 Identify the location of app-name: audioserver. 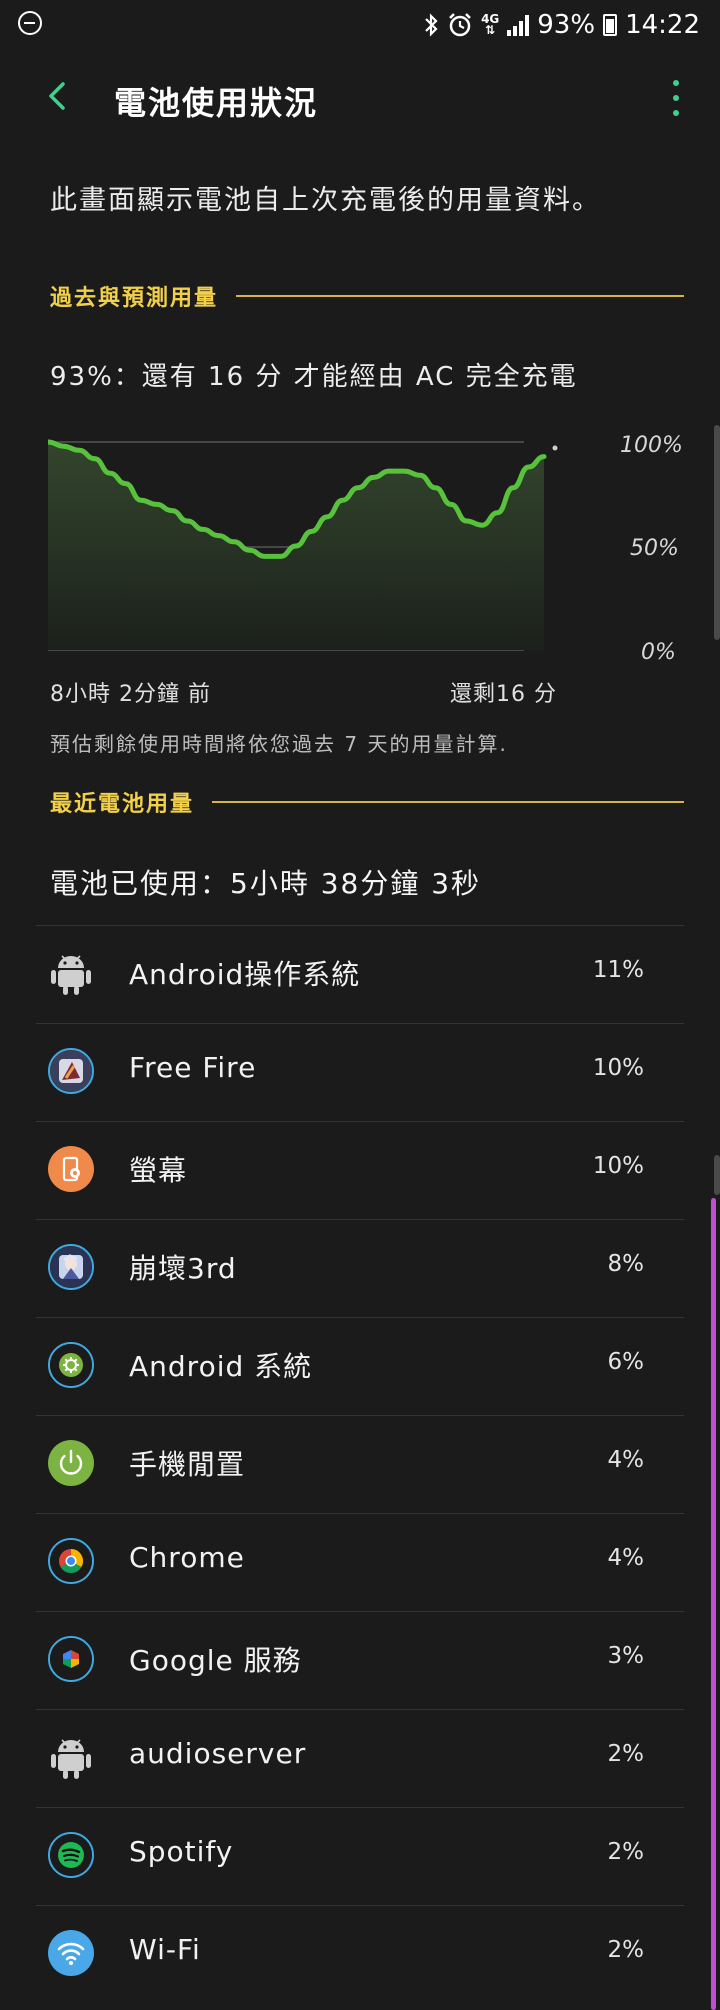
(218, 1753).